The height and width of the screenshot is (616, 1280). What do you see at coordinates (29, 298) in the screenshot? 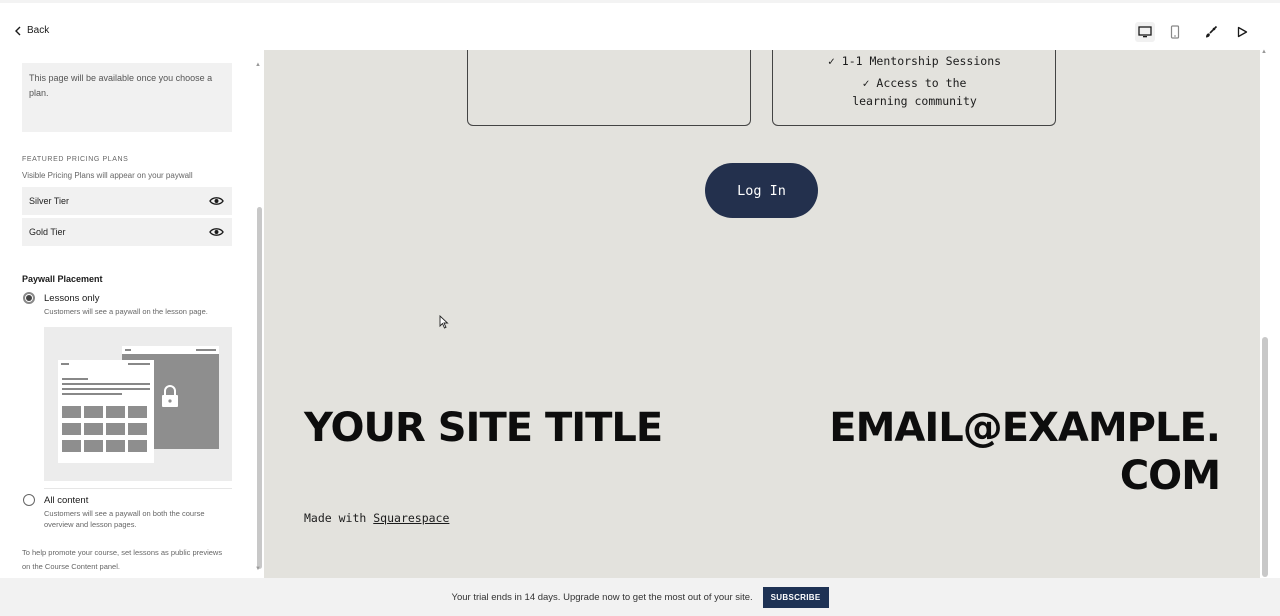
I see `lessons-only-radio` at bounding box center [29, 298].